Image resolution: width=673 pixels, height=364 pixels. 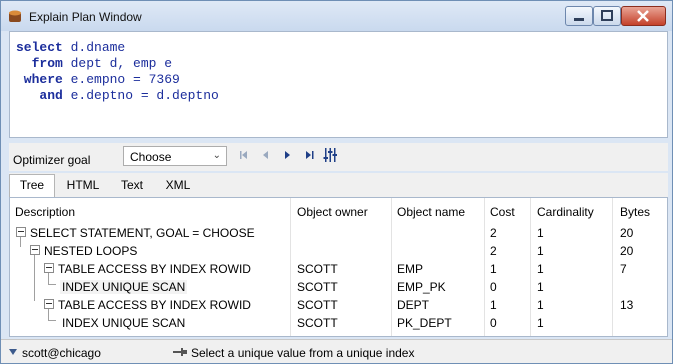 What do you see at coordinates (338, 323) in the screenshot?
I see `plan-row: INDEX UNIQUE SCAN SCOTT PK_DEPT 0 1` at bounding box center [338, 323].